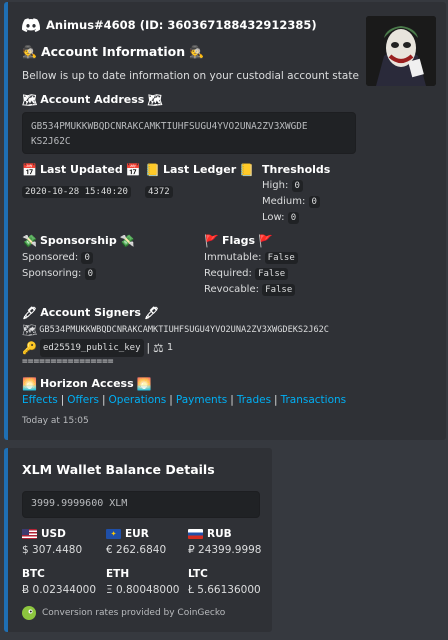 The height and width of the screenshot is (640, 448). I want to click on sponsorship-title: 💸 Sponsorship 💸, so click(78, 240).